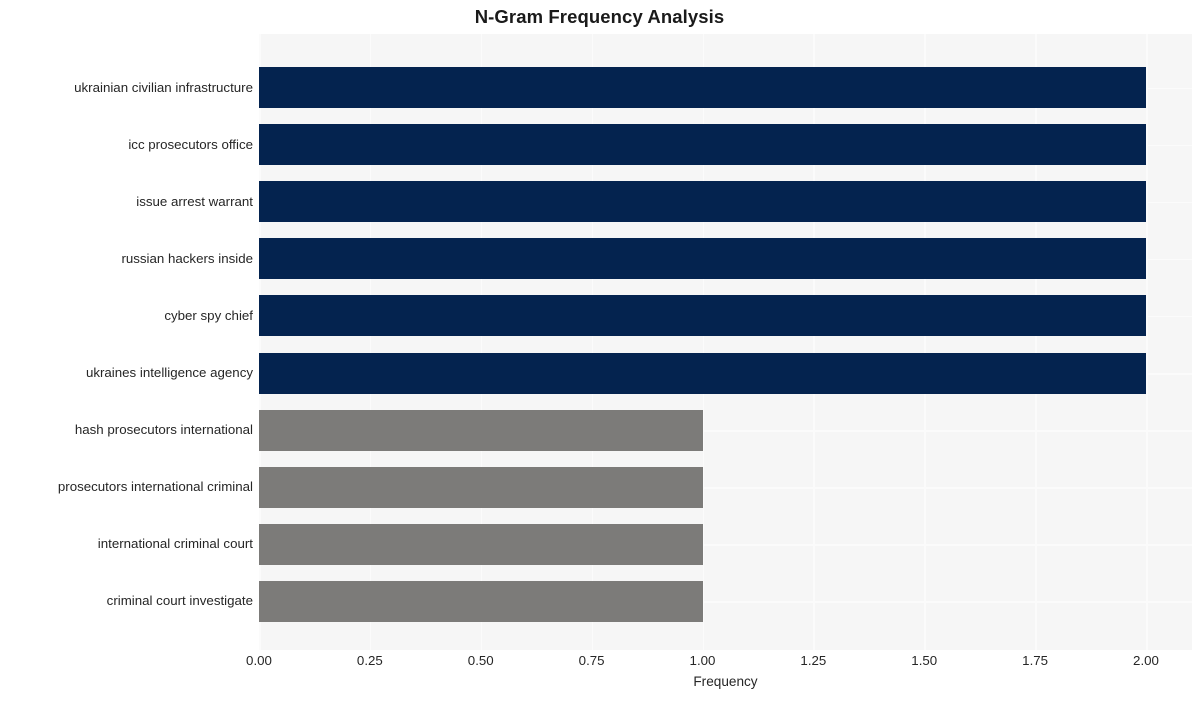  Describe the element at coordinates (163, 87) in the screenshot. I see `y-axis-tick-label: ukrainian civilian infrastructure` at that location.